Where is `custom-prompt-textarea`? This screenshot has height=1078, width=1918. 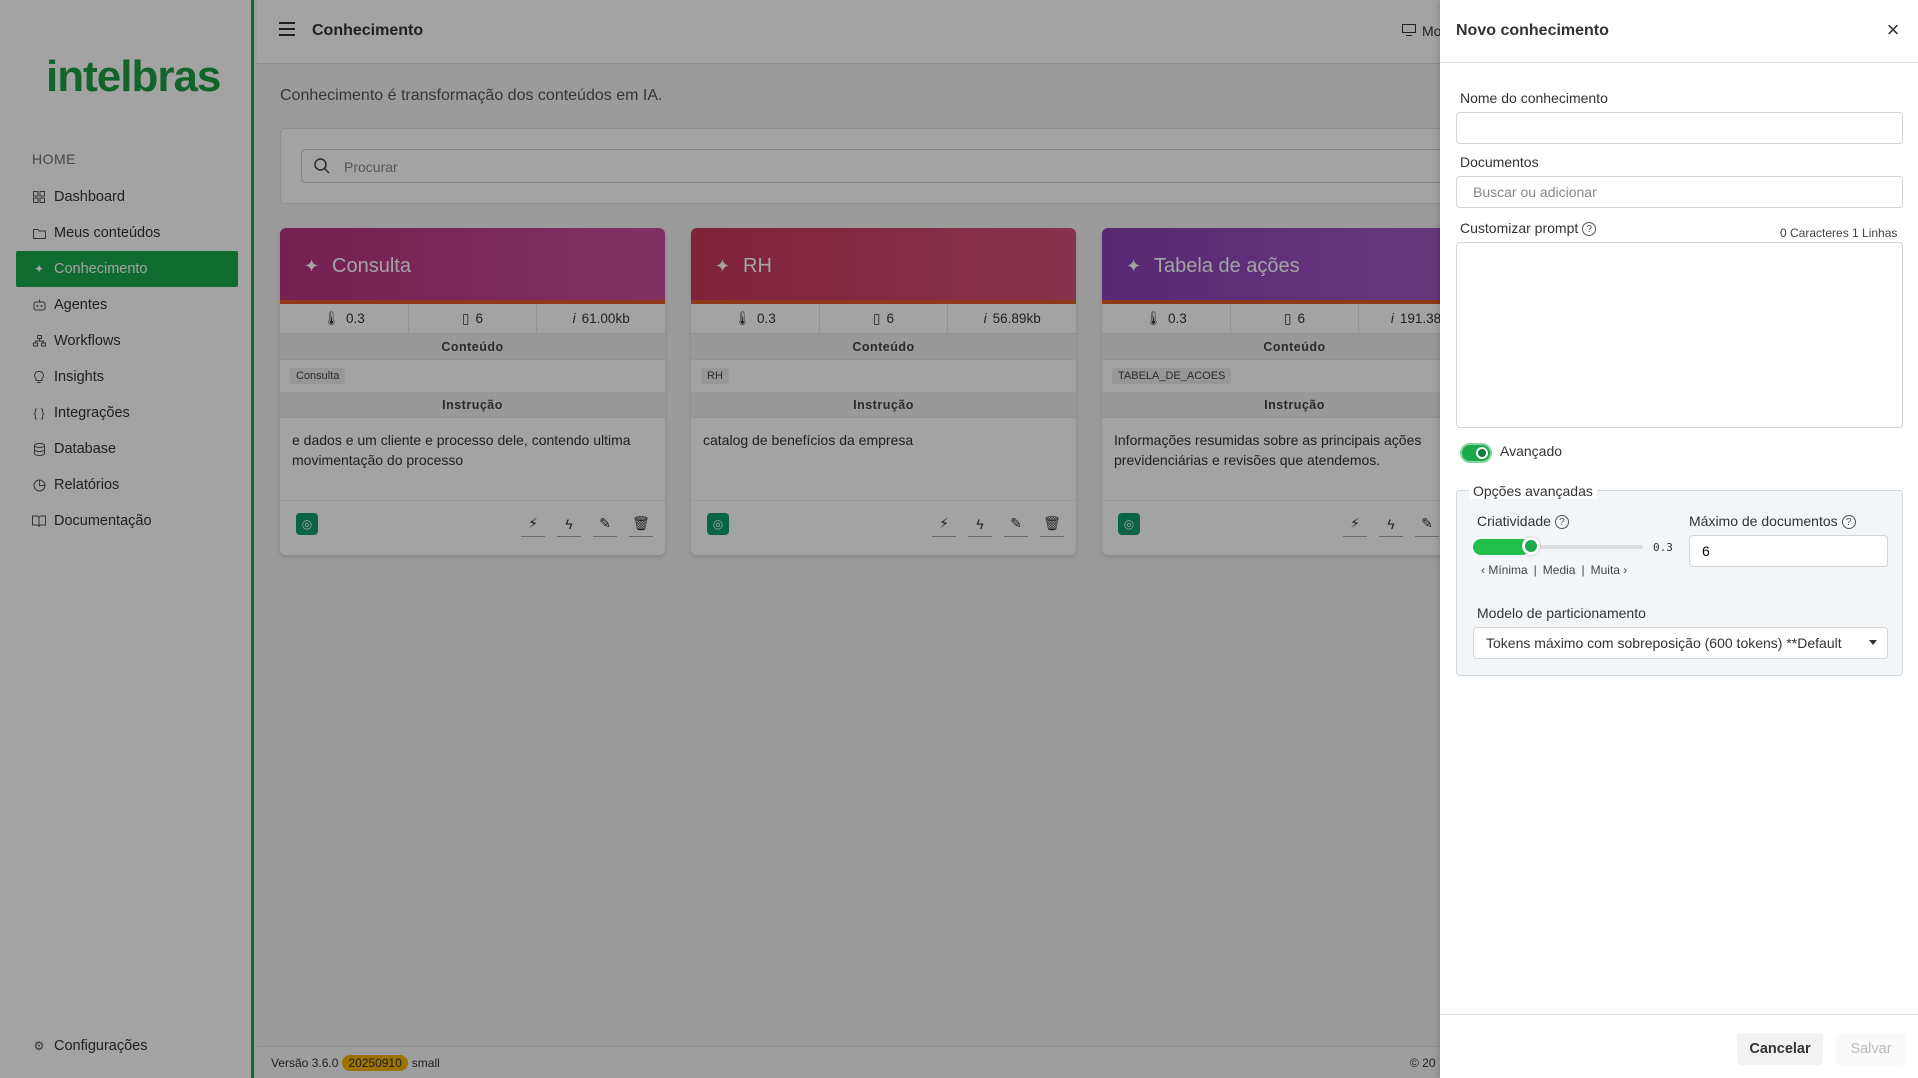
custom-prompt-textarea is located at coordinates (1679, 335).